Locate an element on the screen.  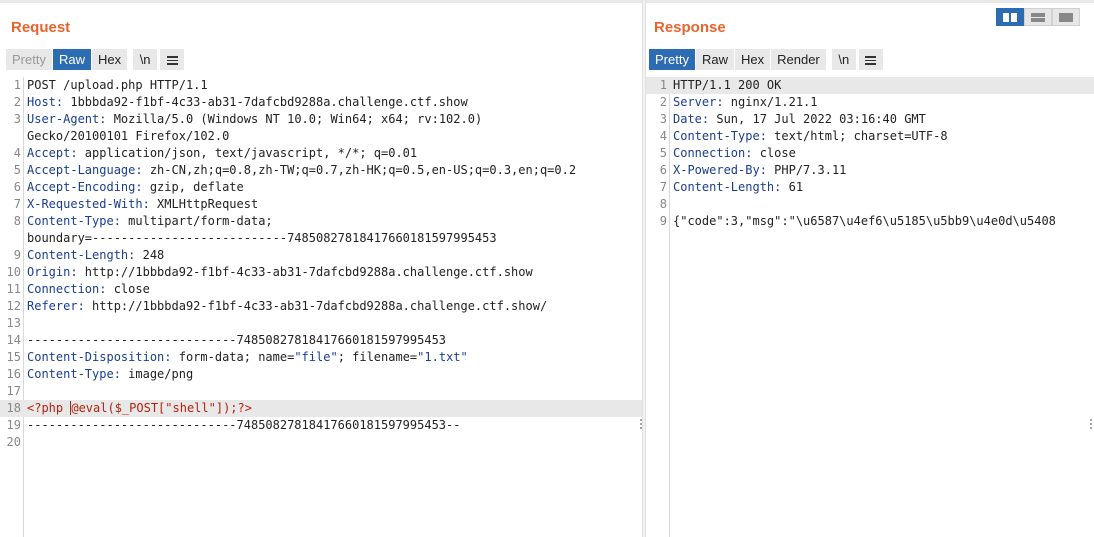
editor-line: 1 POST /upload.php HTTP/1.1 is located at coordinates (321, 85).